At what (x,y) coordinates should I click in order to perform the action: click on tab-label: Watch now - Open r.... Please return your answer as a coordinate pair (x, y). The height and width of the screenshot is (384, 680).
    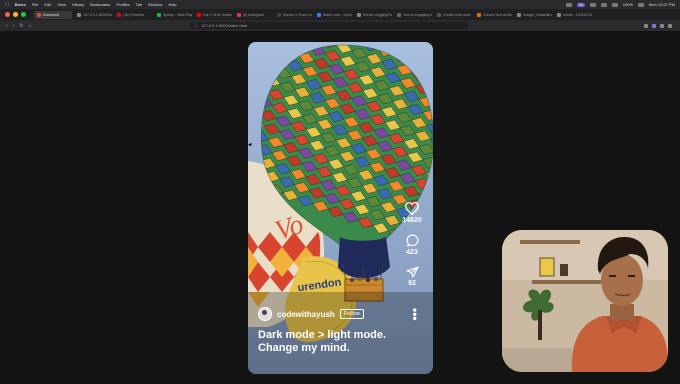
    Looking at the image, I should click on (337, 14).